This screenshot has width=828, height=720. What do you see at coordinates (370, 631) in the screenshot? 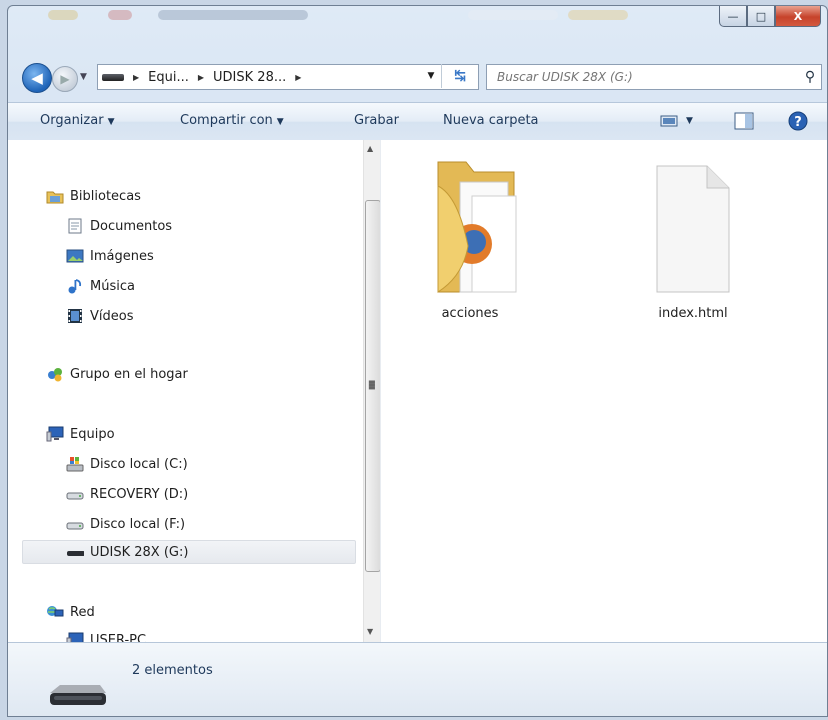
I see `scroll-down-icon: ▼` at bounding box center [370, 631].